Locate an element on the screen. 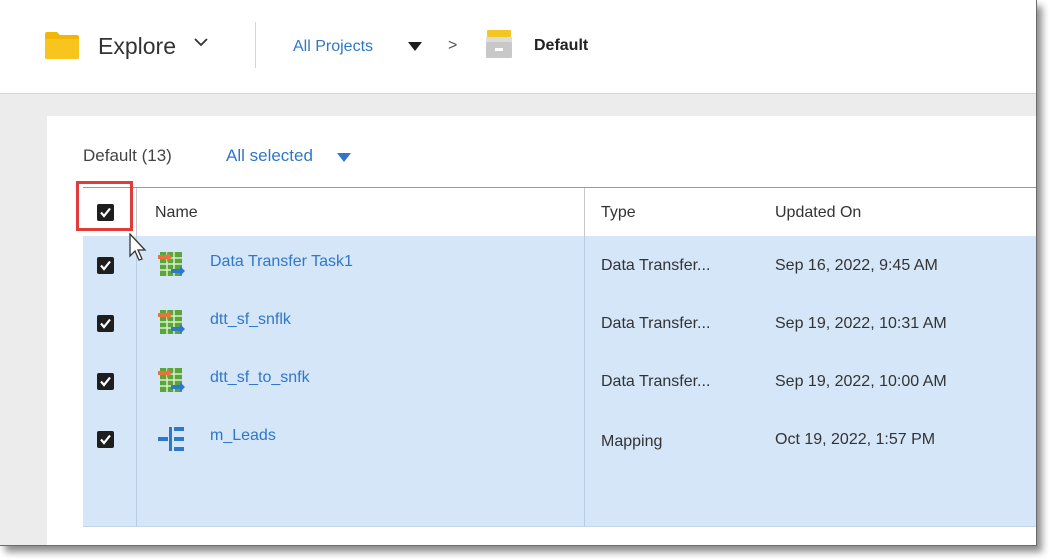 The height and width of the screenshot is (559, 1050). table-row: m_Leads Mapping Oct 19, 2022, 1:57 PM is located at coordinates (559, 439).